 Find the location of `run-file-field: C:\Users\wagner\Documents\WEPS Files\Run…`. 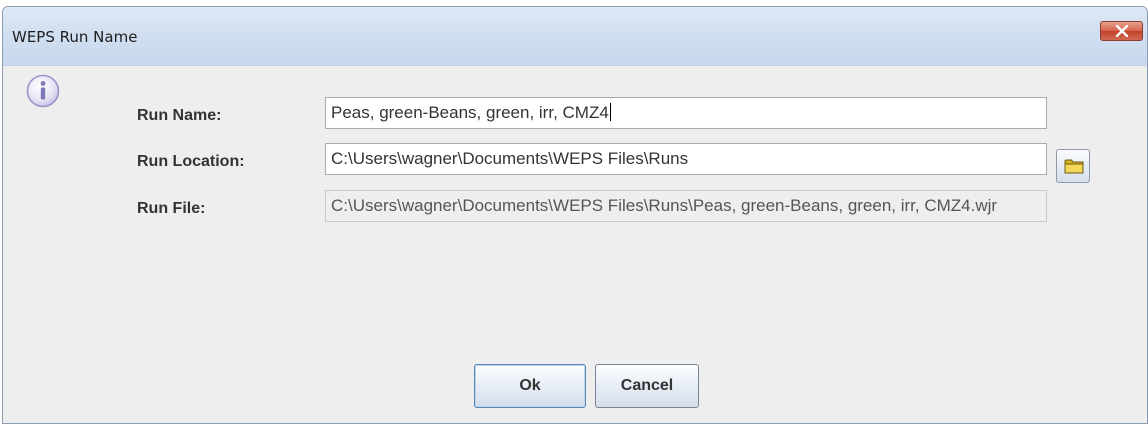

run-file-field: C:\Users\wagner\Documents\WEPS Files\Run… is located at coordinates (686, 206).